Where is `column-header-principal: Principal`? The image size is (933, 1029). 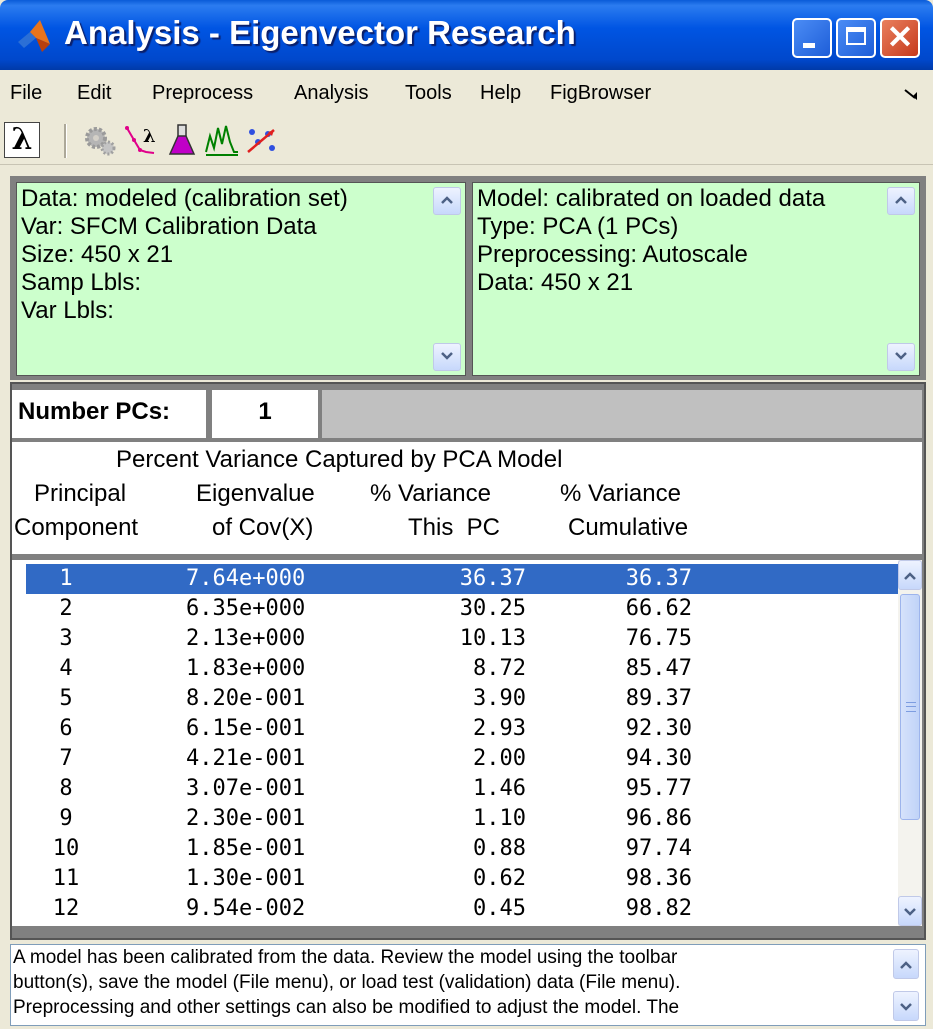 column-header-principal: Principal is located at coordinates (80, 493).